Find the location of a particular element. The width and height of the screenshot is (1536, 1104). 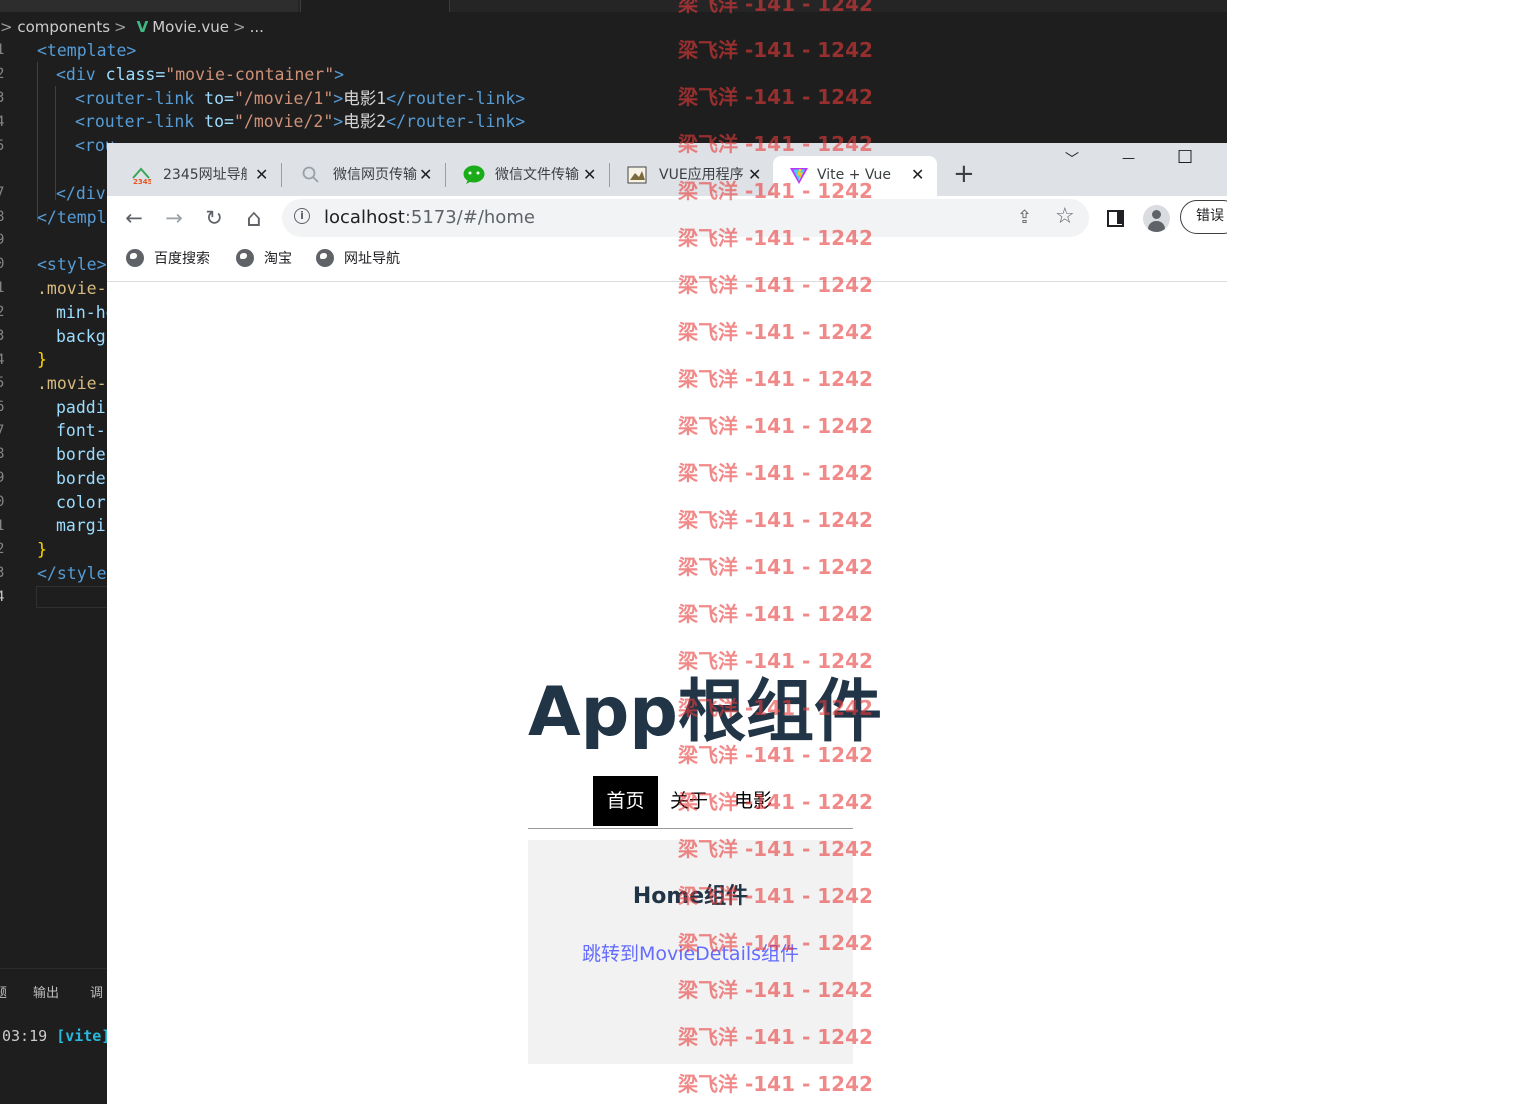

bookmark-baidu: 百度搜索 is located at coordinates (168, 259).